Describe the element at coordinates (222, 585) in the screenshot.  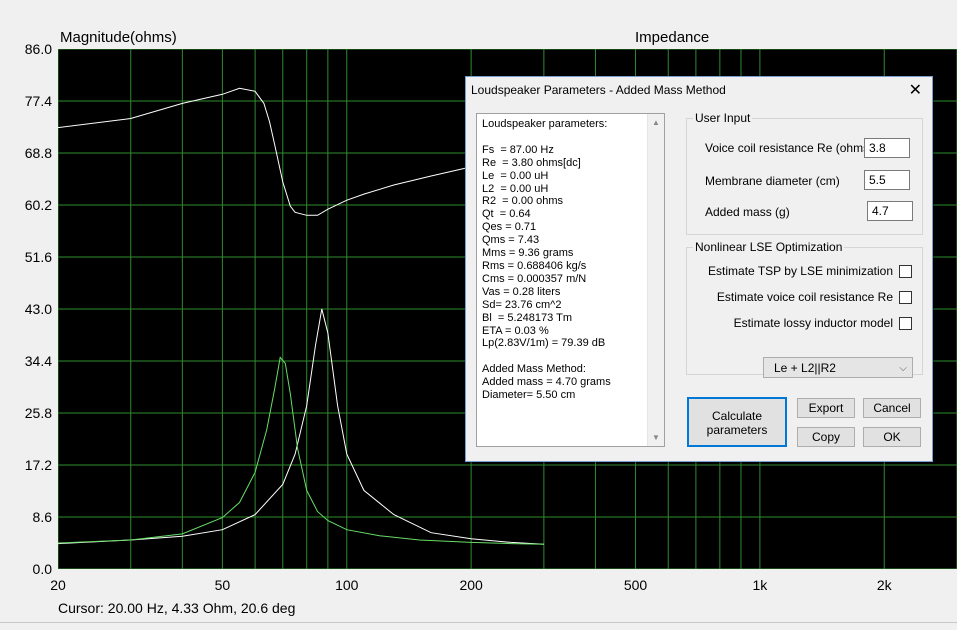
I see `x-tick-label: 50` at that location.